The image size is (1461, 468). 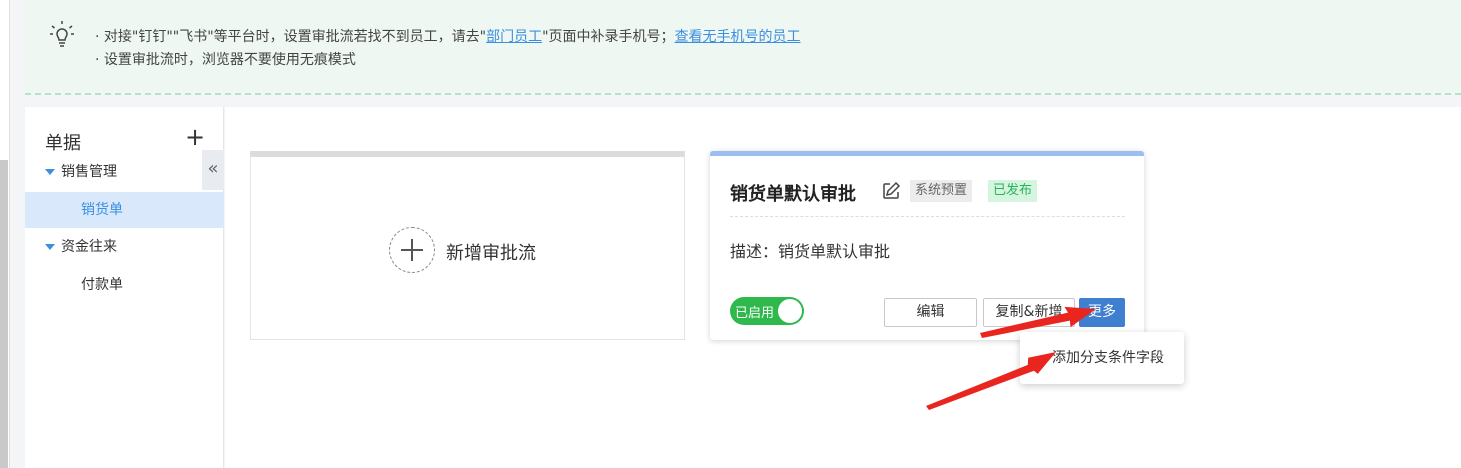 I want to click on sidebar-group-label: 资金往来, so click(x=89, y=247).